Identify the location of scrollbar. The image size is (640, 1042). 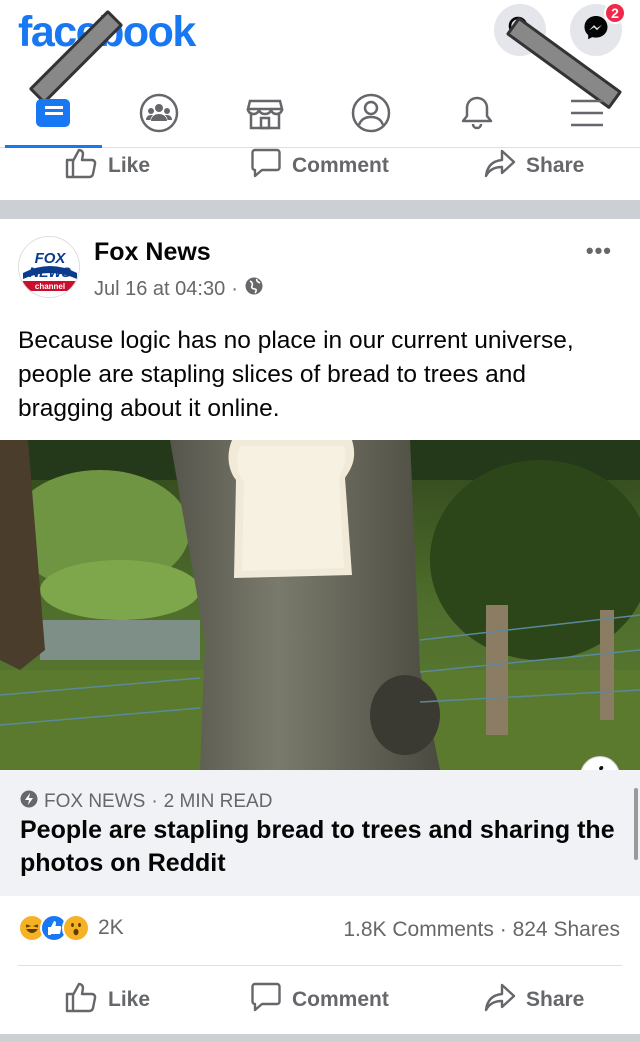
(636, 824).